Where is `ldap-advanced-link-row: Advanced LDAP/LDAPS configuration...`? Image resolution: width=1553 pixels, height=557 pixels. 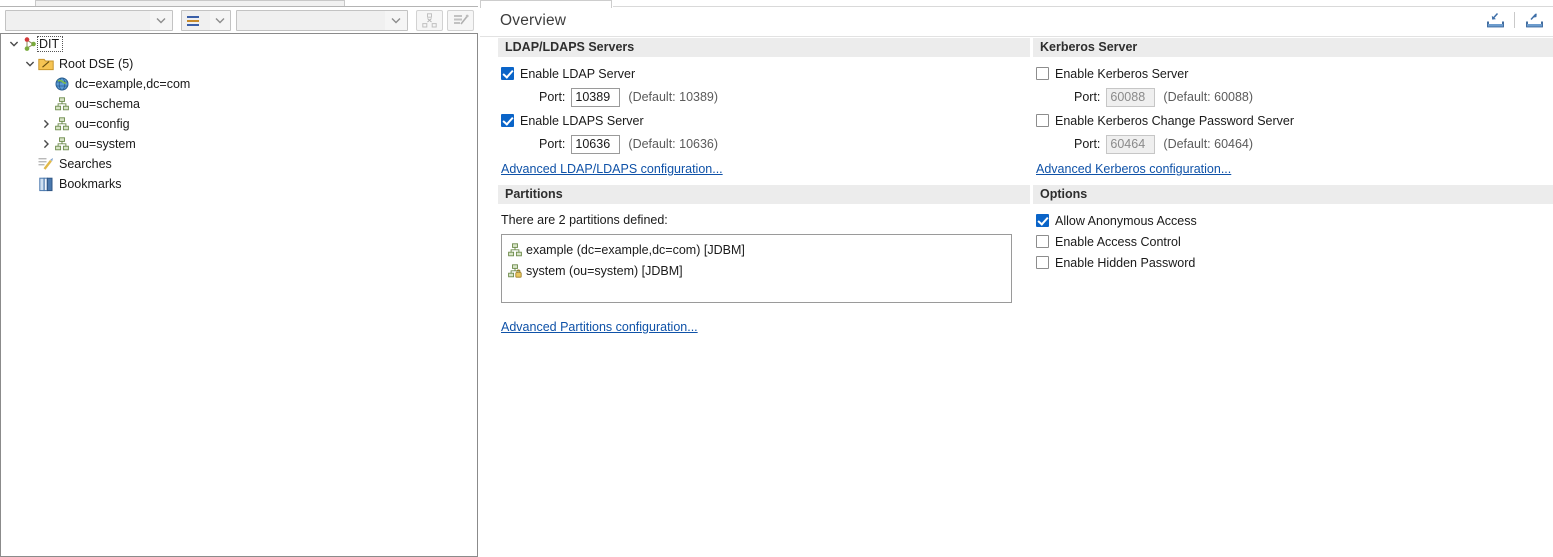
ldap-advanced-link-row: Advanced LDAP/LDAPS configuration... is located at coordinates (765, 169).